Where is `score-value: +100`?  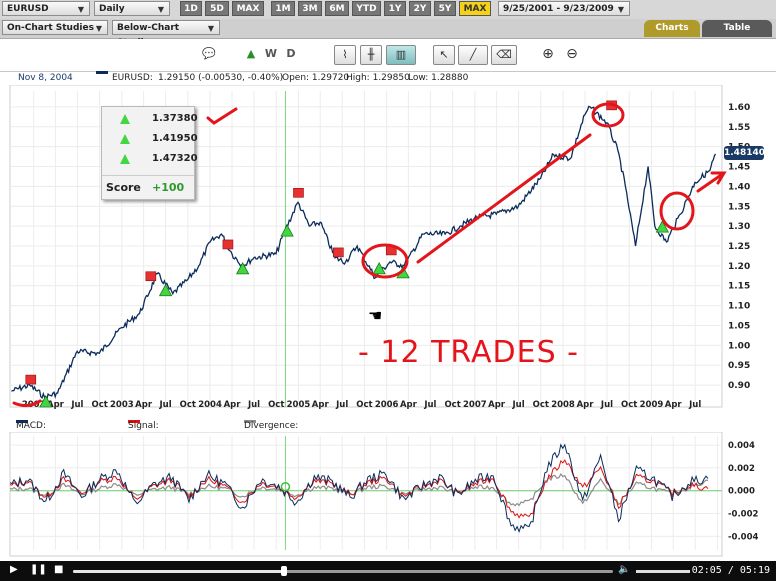 score-value: +100 is located at coordinates (168, 187).